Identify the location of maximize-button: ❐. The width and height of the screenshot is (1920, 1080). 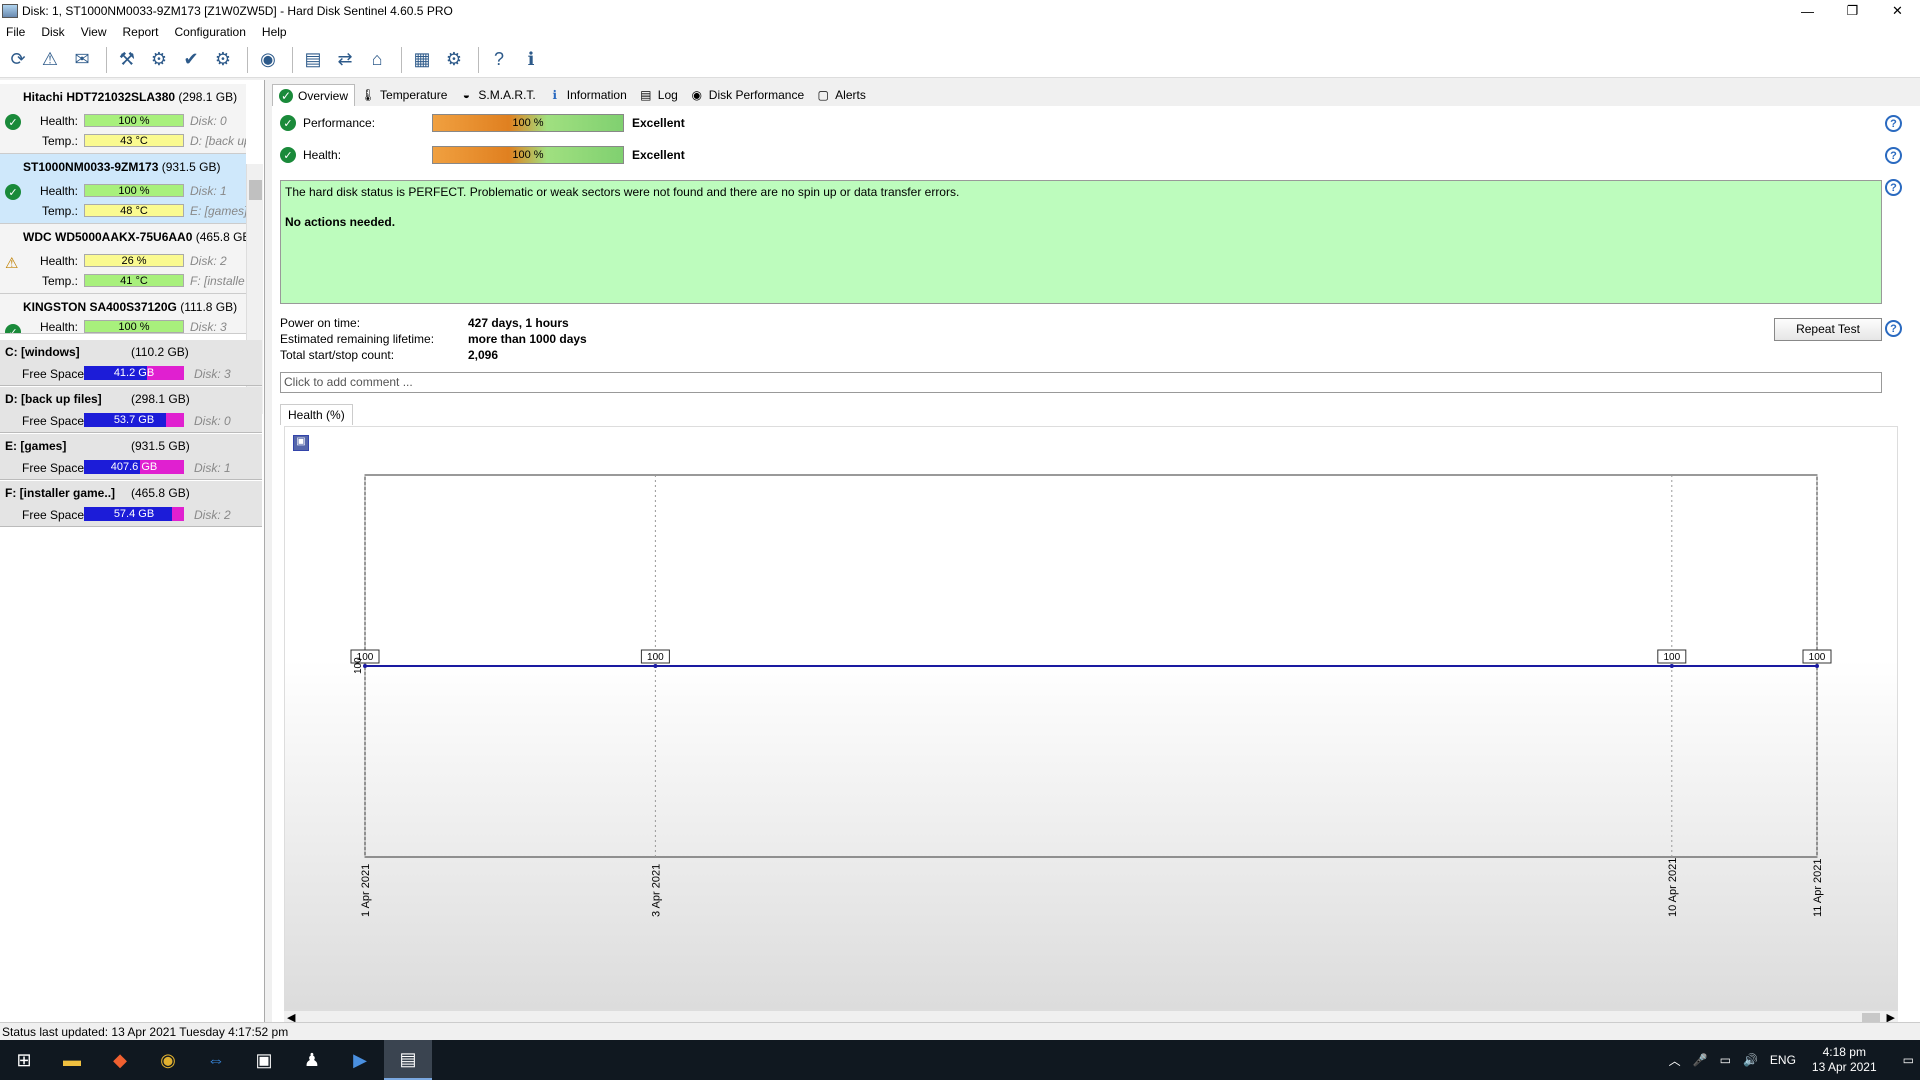
(1852, 11).